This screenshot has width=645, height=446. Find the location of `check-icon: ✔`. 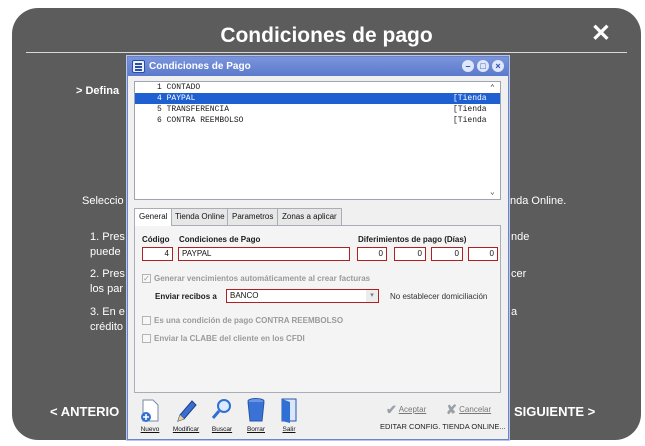

check-icon: ✔ is located at coordinates (391, 409).